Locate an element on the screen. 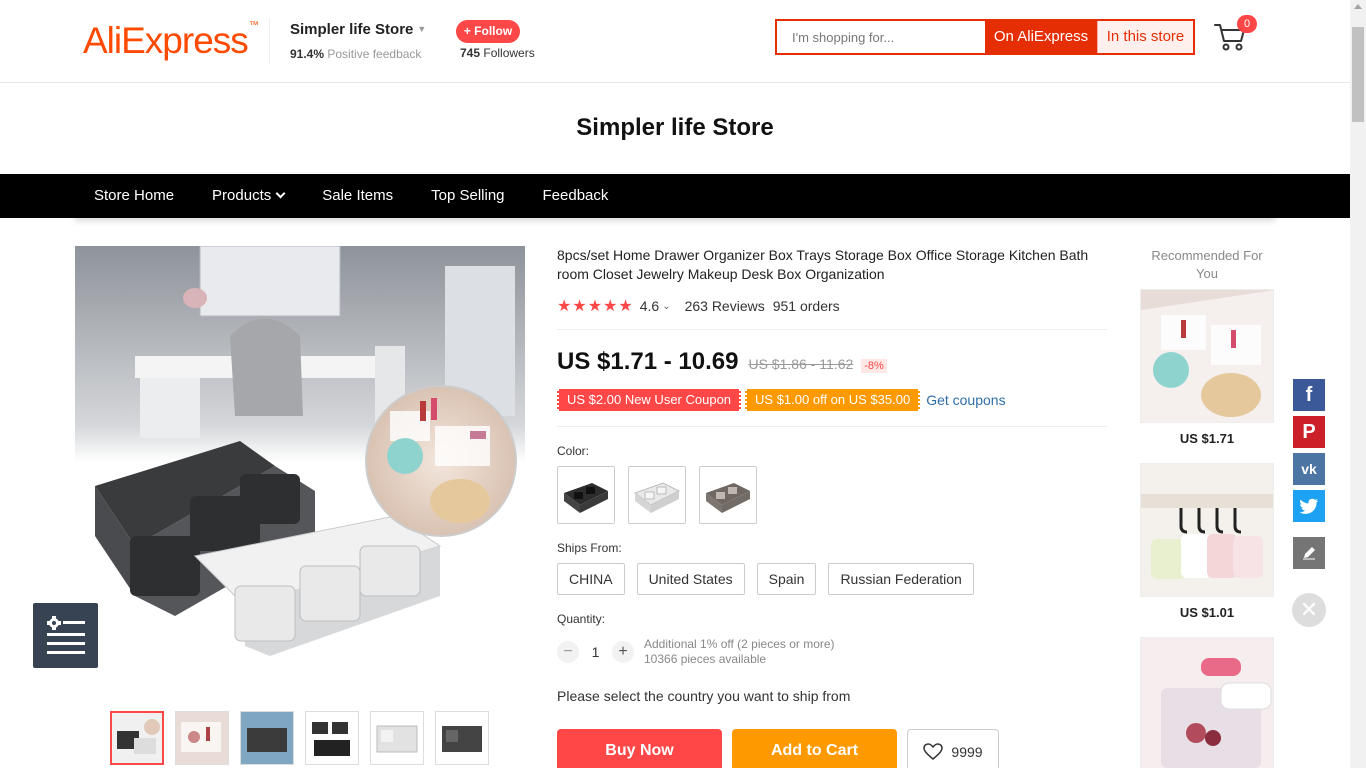  ship-option-china: CHINA is located at coordinates (591, 579).